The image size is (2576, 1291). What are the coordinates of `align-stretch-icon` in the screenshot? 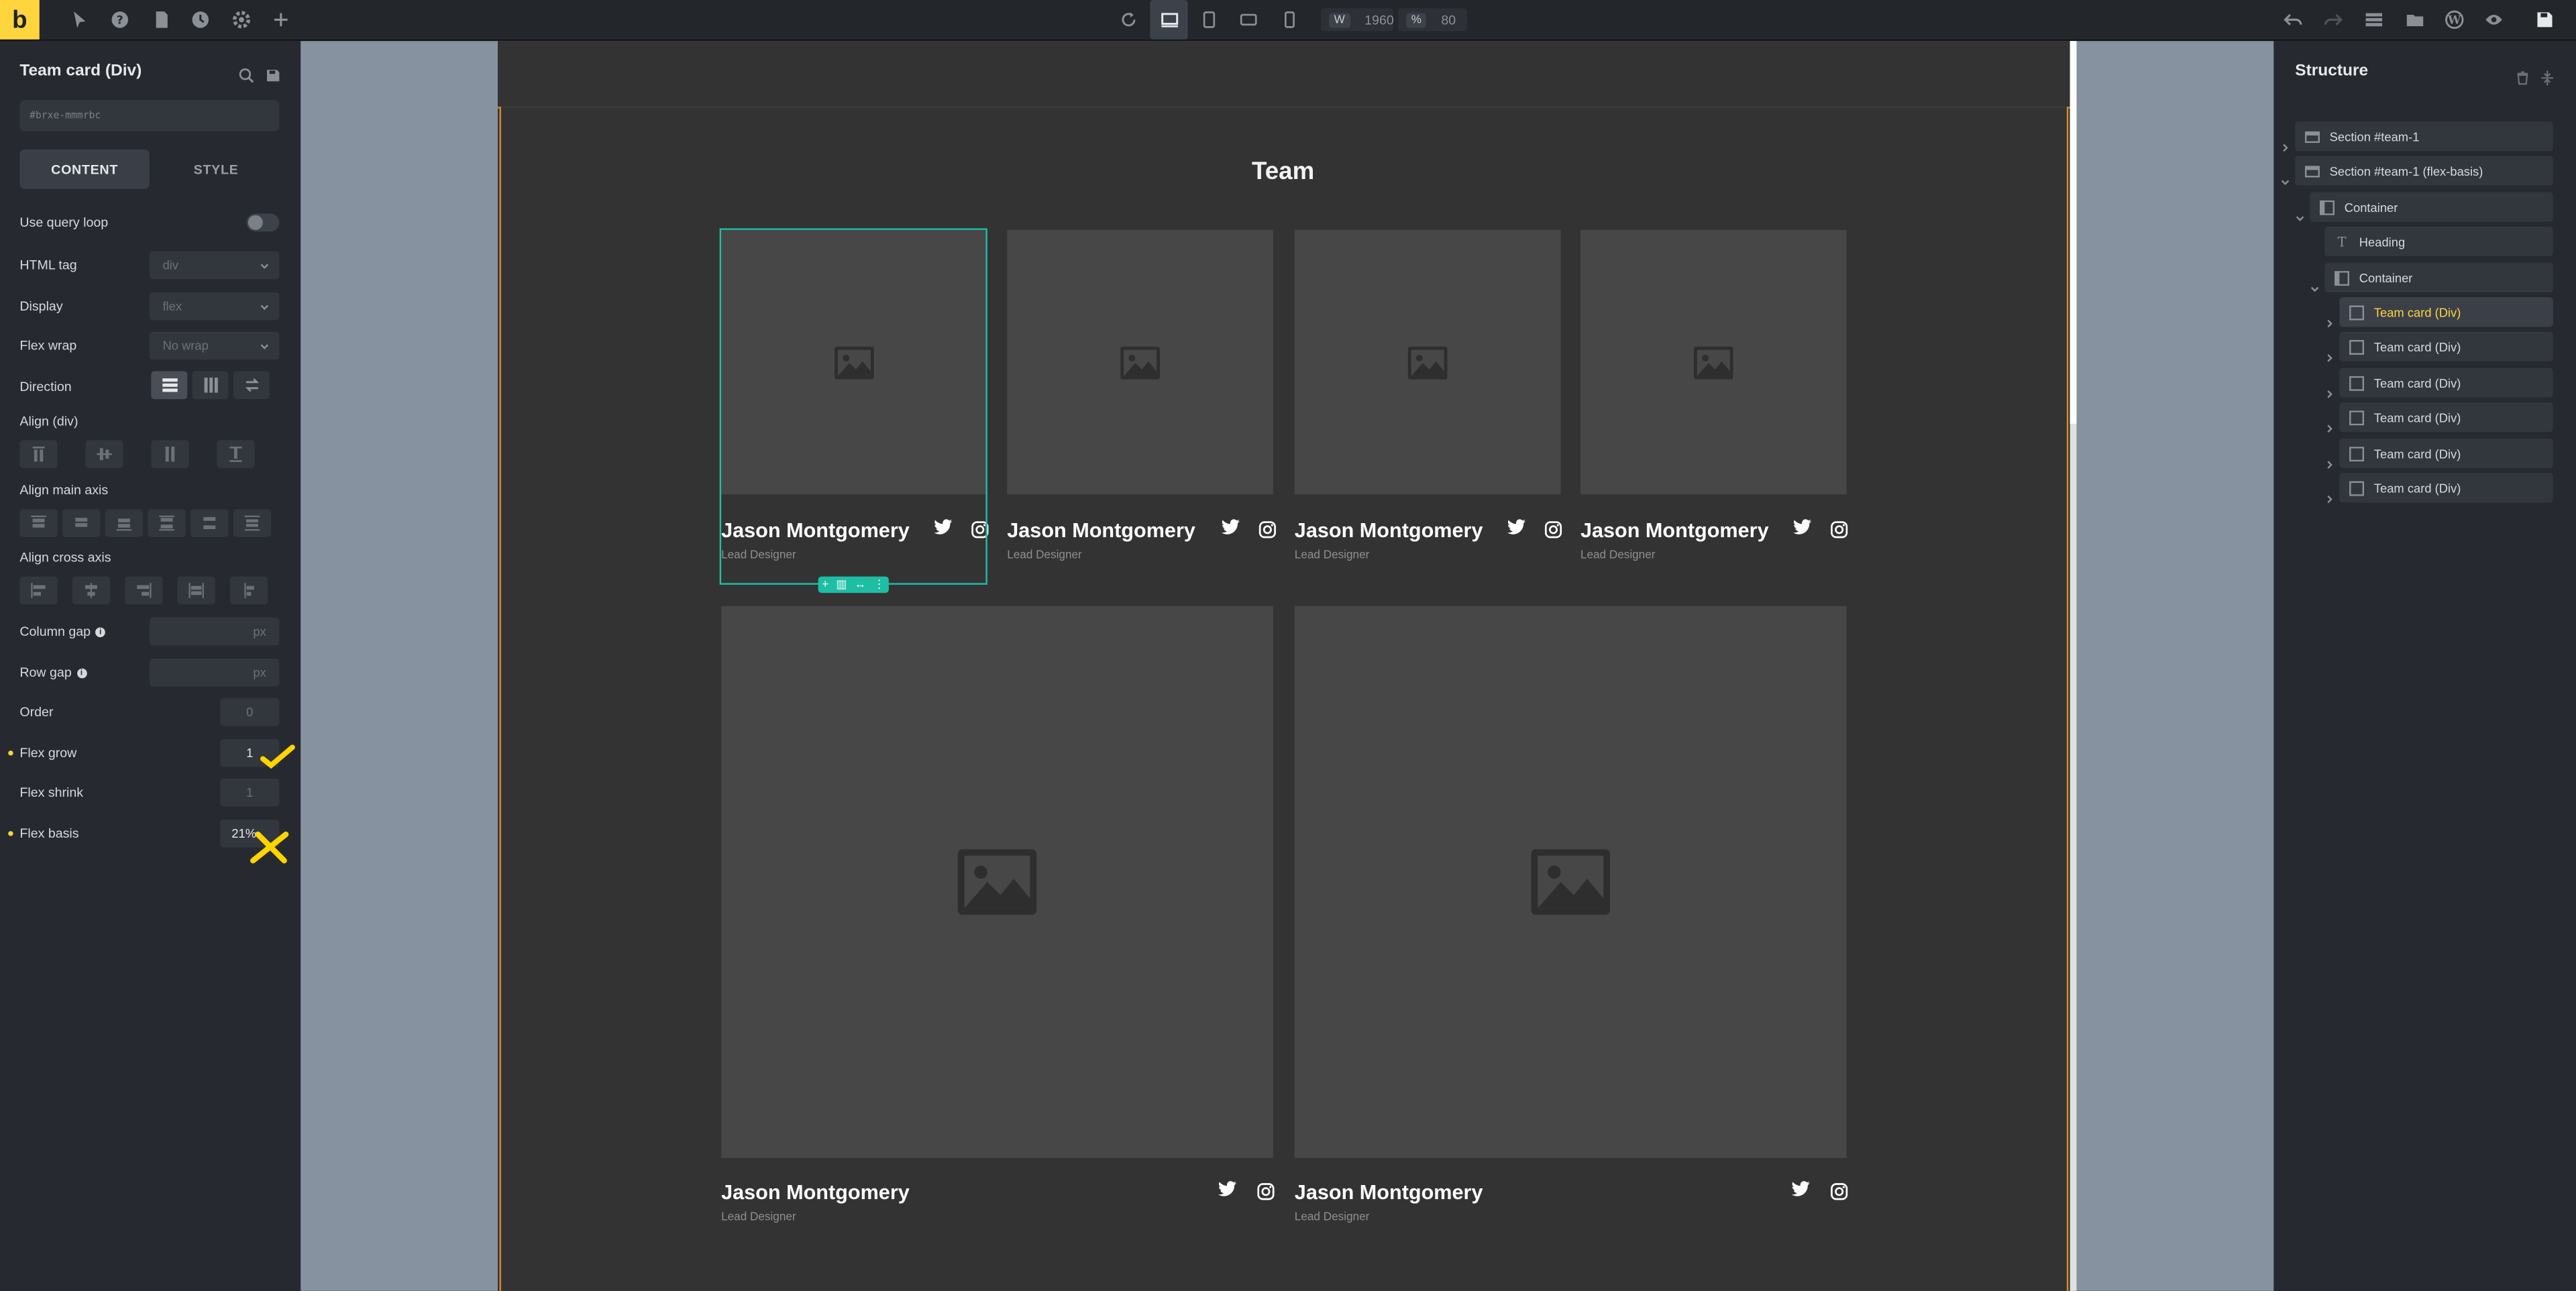 It's located at (170, 454).